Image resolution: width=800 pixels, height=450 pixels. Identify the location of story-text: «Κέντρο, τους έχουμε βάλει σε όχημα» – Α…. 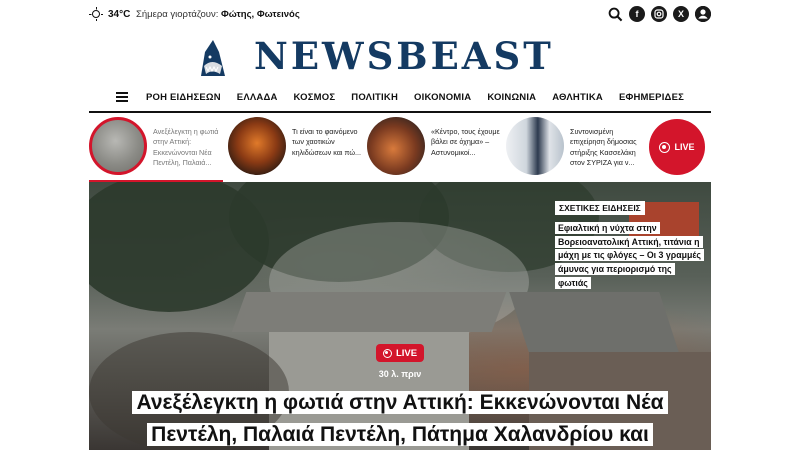
(465, 142).